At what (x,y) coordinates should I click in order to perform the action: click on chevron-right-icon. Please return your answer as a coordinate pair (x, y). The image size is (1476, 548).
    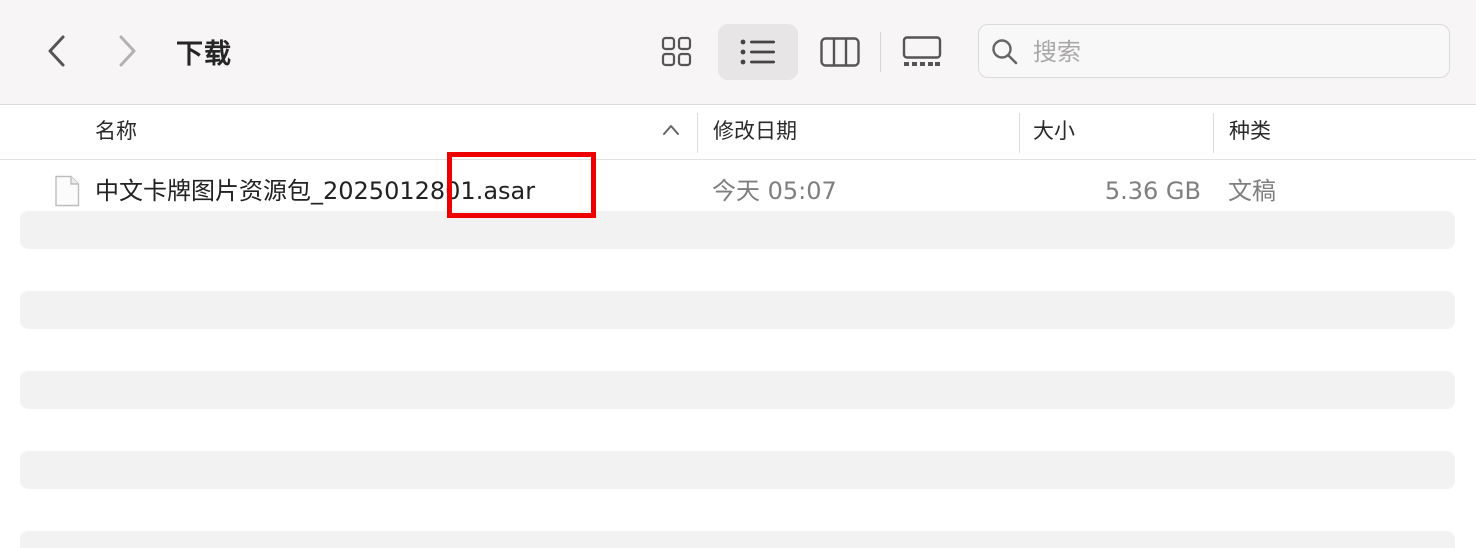
    Looking at the image, I should click on (127, 51).